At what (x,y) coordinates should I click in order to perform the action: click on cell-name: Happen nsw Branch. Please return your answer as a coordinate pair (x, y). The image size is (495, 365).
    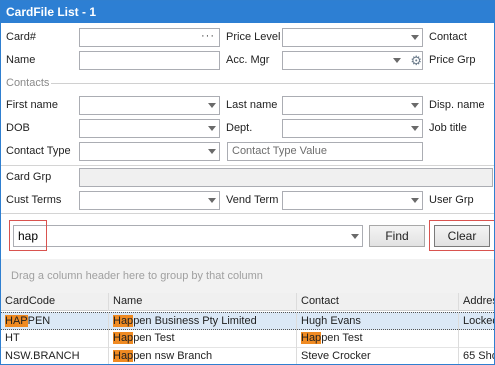
    Looking at the image, I should click on (203, 356).